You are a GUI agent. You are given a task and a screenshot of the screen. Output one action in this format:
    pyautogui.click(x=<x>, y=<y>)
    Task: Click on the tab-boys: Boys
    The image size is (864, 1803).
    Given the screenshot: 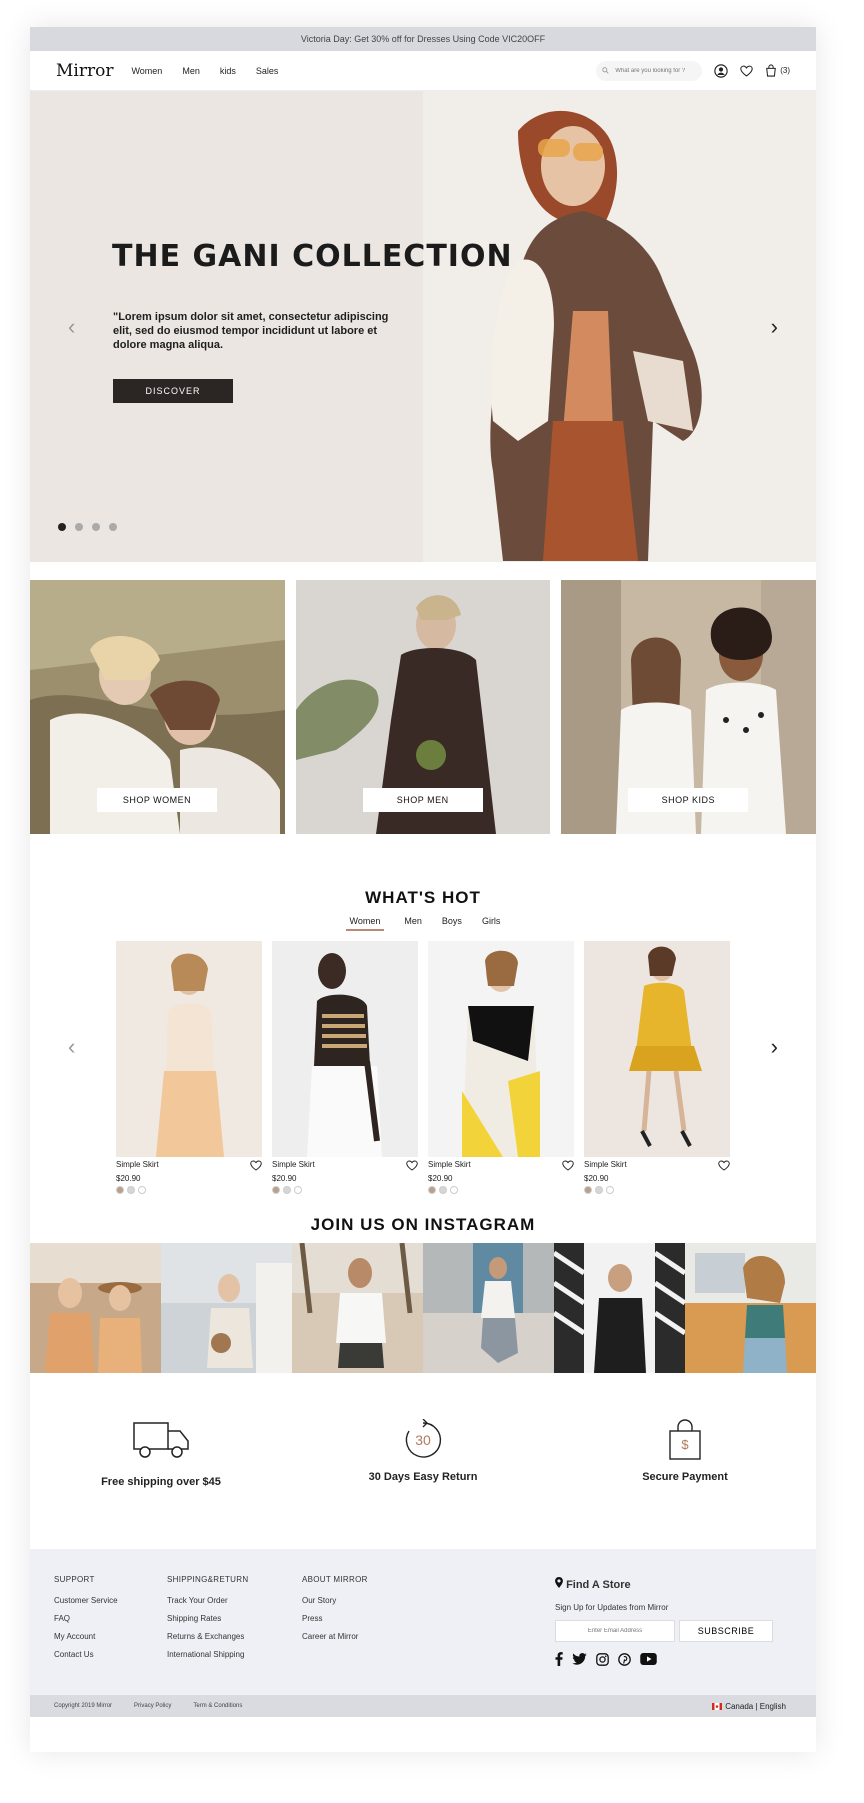 What is the action you would take?
    pyautogui.click(x=452, y=923)
    